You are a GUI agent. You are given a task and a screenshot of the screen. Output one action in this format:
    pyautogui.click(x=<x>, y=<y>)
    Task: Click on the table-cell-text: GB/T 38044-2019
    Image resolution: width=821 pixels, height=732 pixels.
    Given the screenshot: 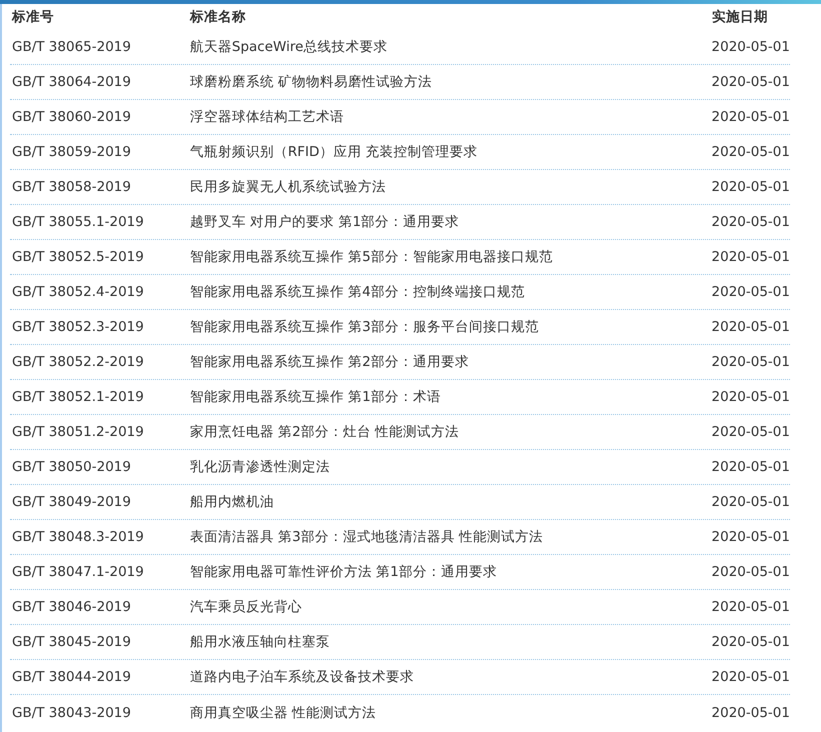 What is the action you would take?
    pyautogui.click(x=71, y=677)
    